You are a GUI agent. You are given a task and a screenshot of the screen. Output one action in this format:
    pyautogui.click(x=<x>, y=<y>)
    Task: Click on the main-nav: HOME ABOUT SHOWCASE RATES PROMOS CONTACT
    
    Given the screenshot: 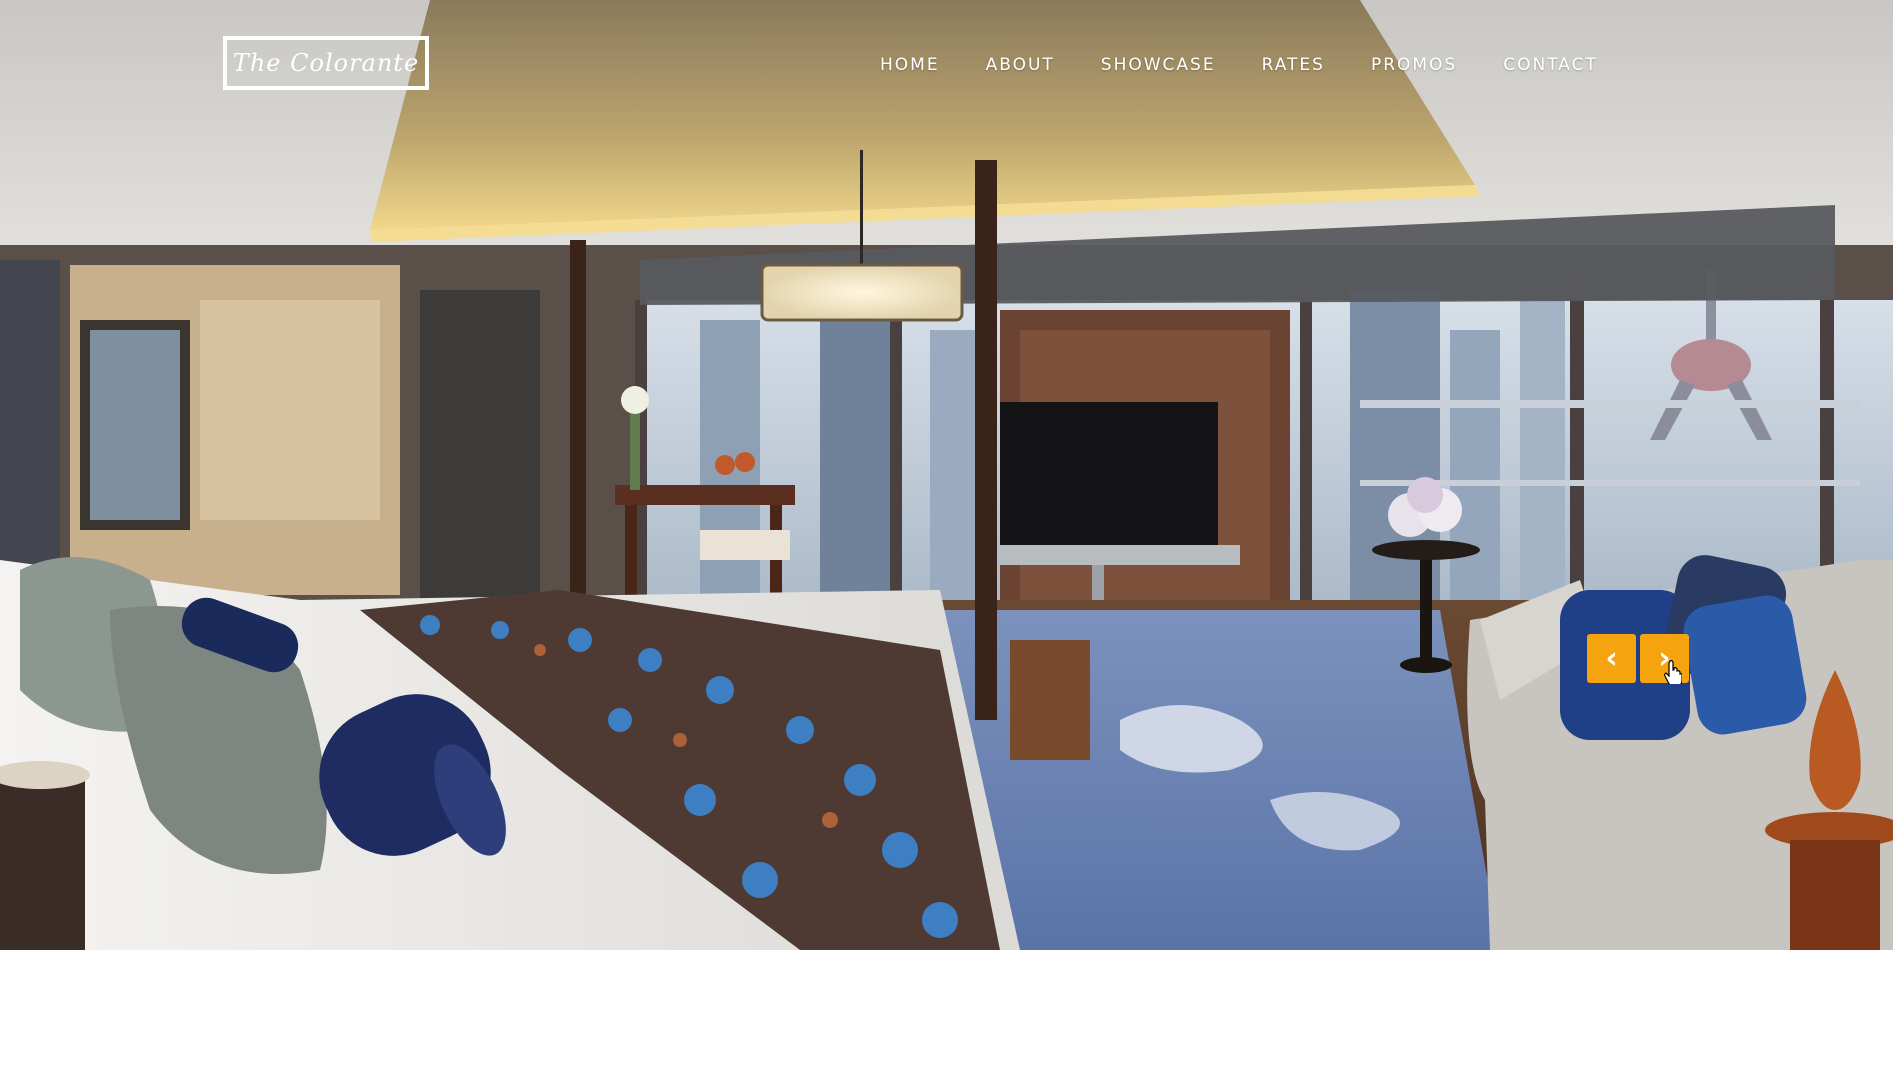 What is the action you would take?
    pyautogui.click(x=1239, y=65)
    